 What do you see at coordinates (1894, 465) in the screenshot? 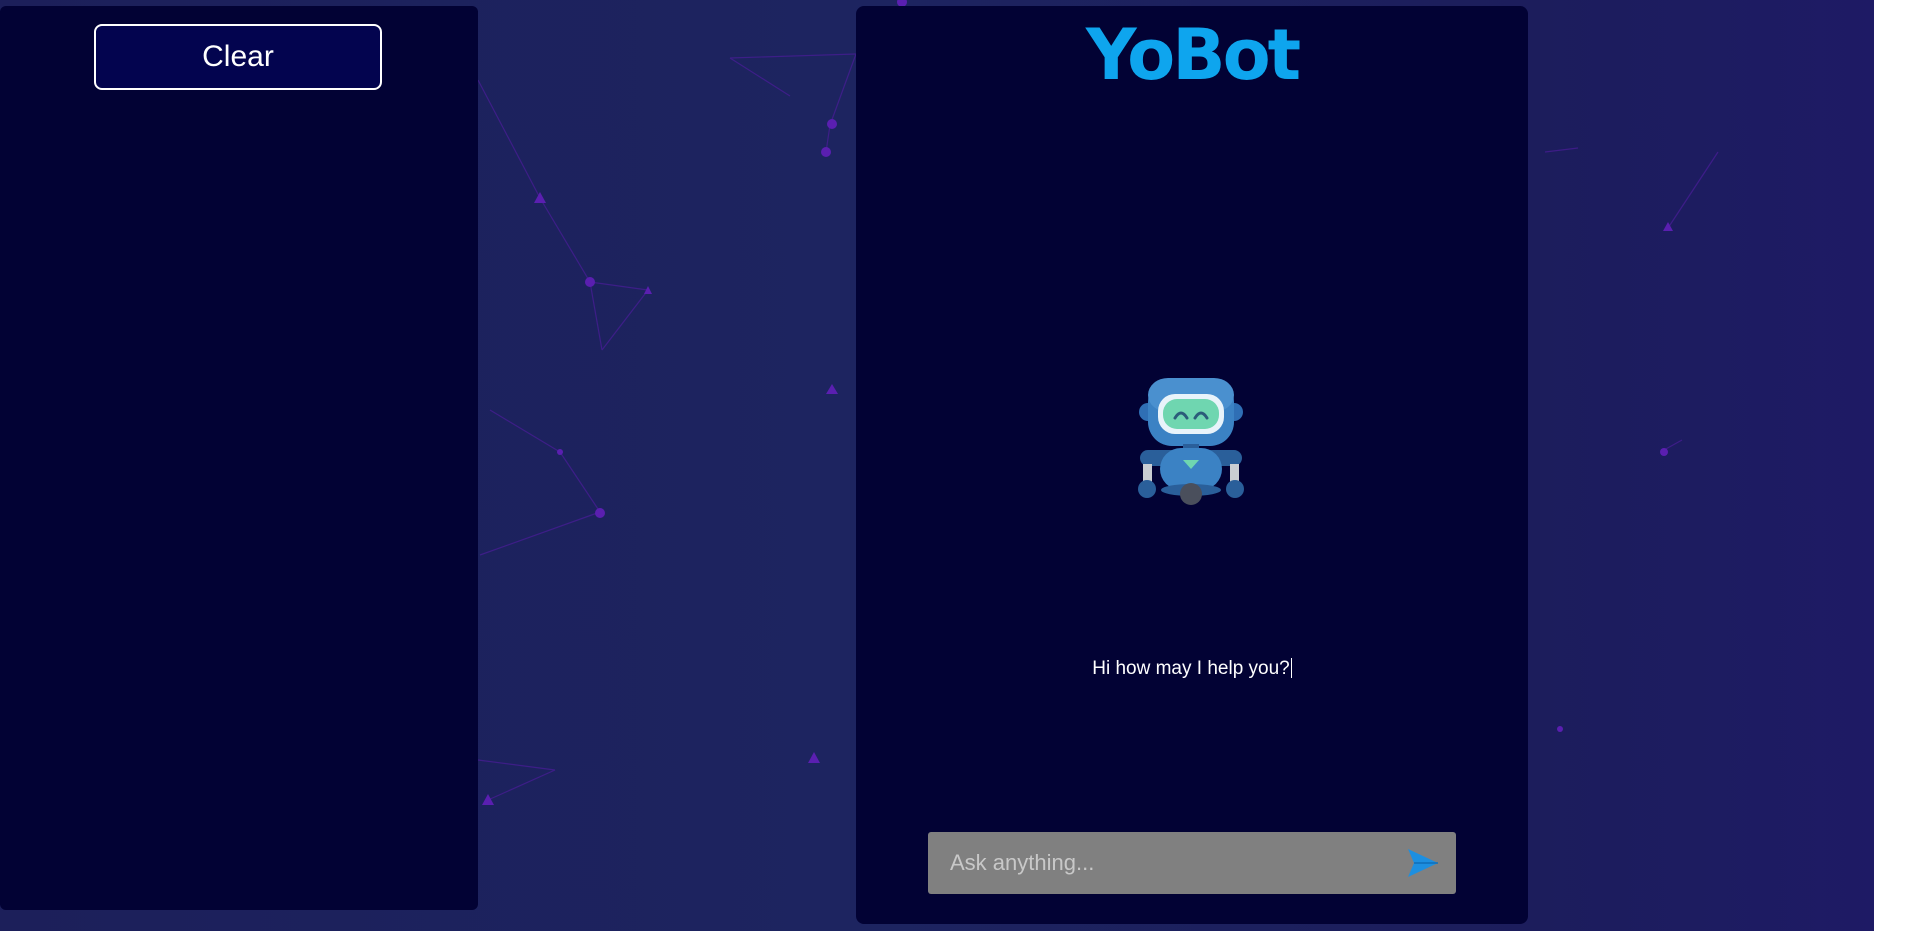
I see `page-edge-strip` at bounding box center [1894, 465].